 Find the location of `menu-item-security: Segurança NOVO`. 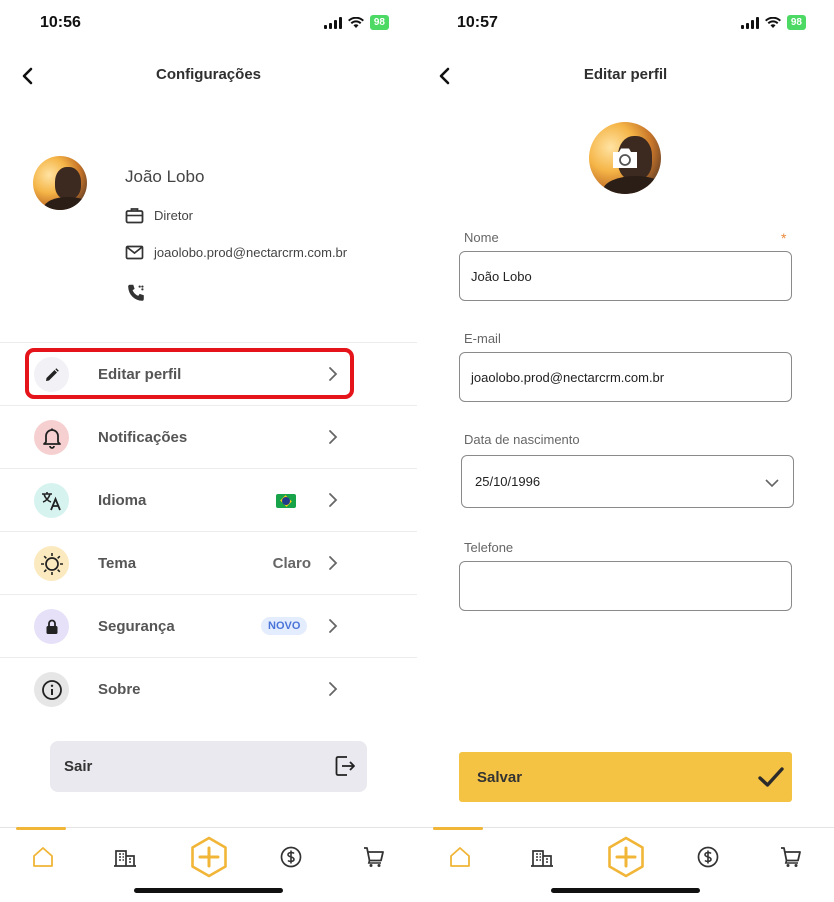

menu-item-security: Segurança NOVO is located at coordinates (208, 625).